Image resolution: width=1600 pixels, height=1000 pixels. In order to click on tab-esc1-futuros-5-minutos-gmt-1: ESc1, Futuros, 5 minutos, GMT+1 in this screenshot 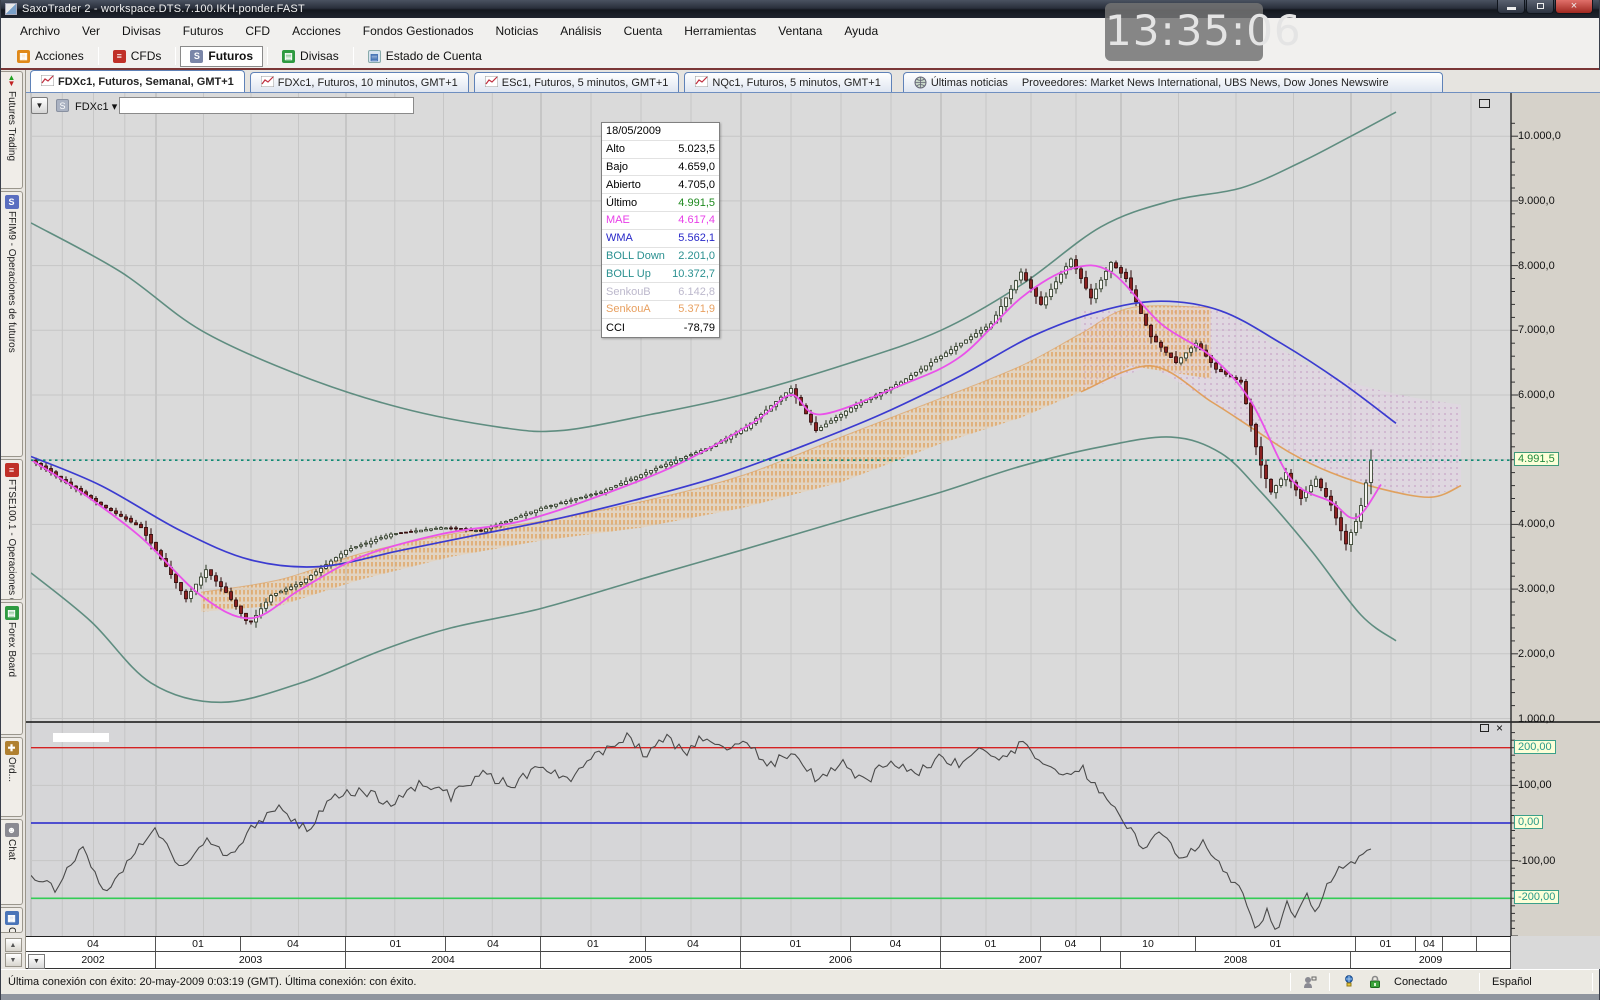, I will do `click(576, 82)`.